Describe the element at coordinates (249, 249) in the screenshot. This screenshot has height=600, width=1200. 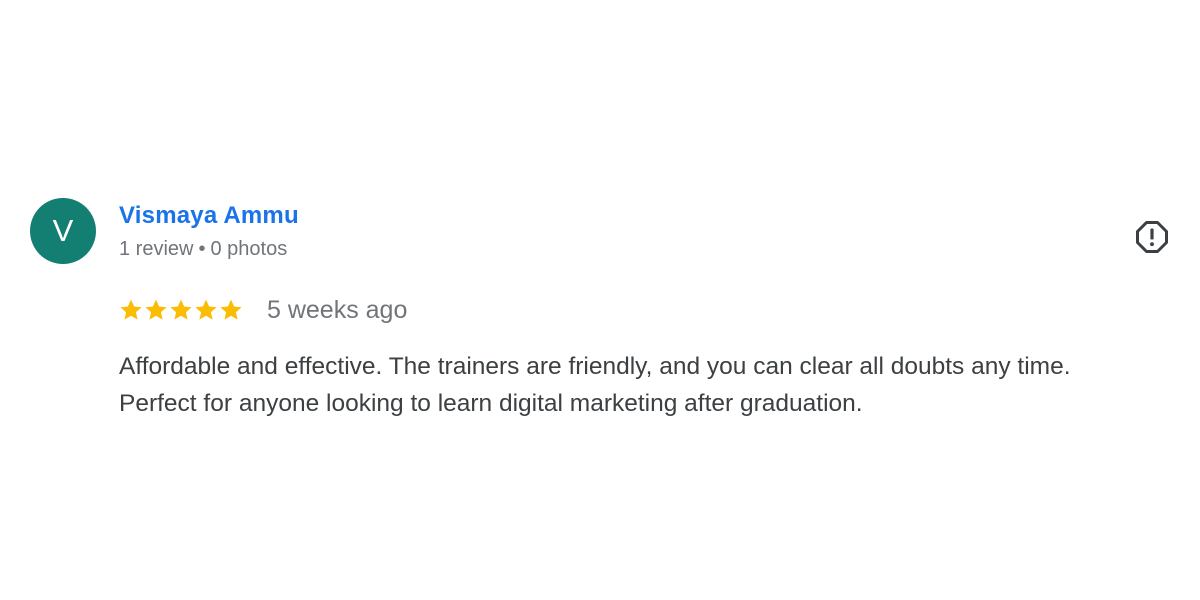
I see `photo-count: 0 photos` at that location.